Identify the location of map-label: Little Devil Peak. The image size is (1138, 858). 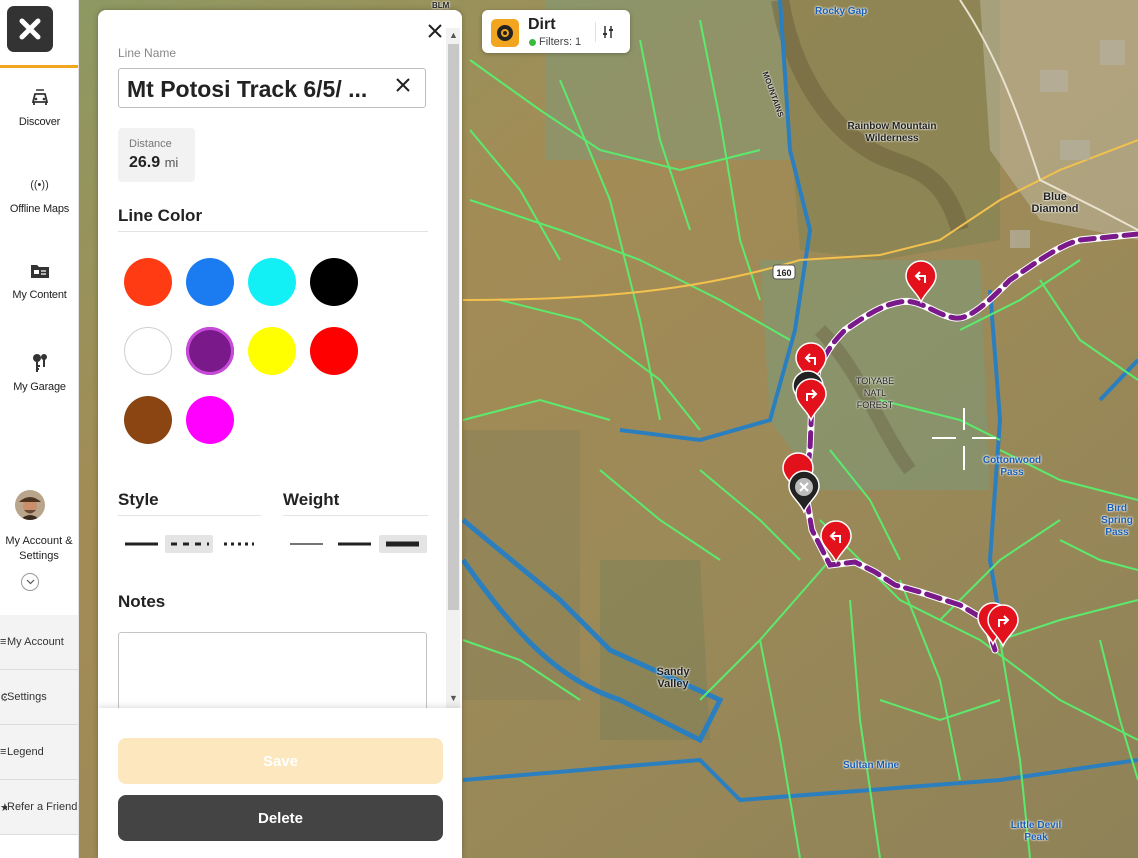
(1036, 831).